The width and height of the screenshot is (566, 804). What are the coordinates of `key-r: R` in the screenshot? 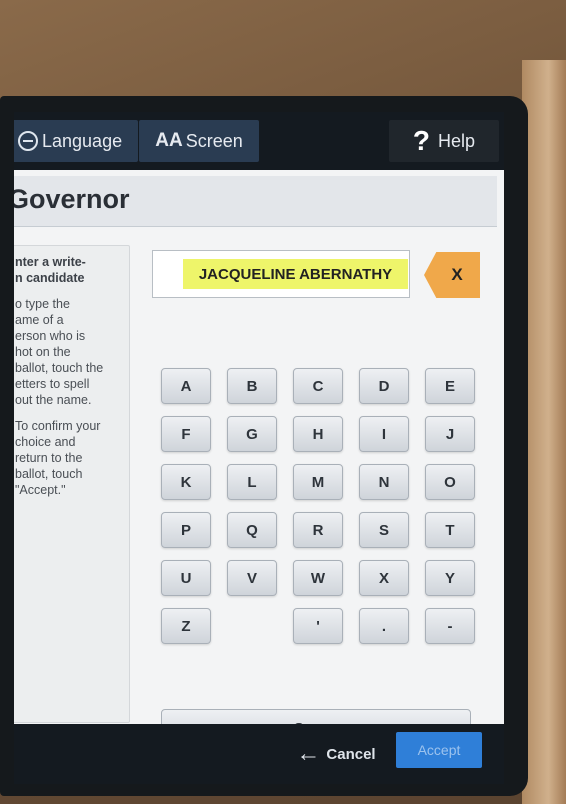 It's located at (318, 530).